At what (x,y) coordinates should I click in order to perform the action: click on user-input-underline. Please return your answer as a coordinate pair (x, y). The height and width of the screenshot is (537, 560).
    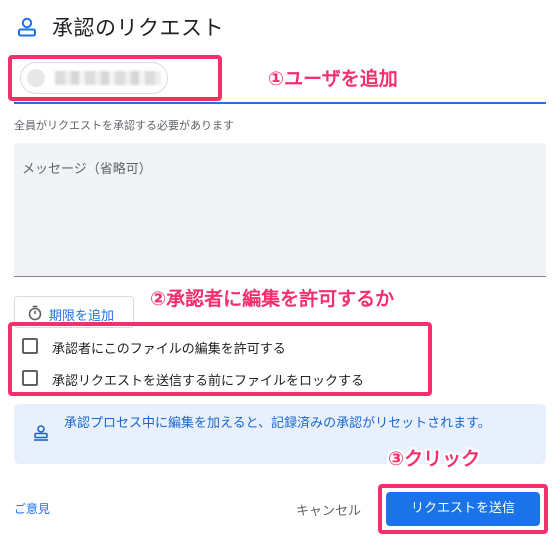
    Looking at the image, I should click on (280, 103).